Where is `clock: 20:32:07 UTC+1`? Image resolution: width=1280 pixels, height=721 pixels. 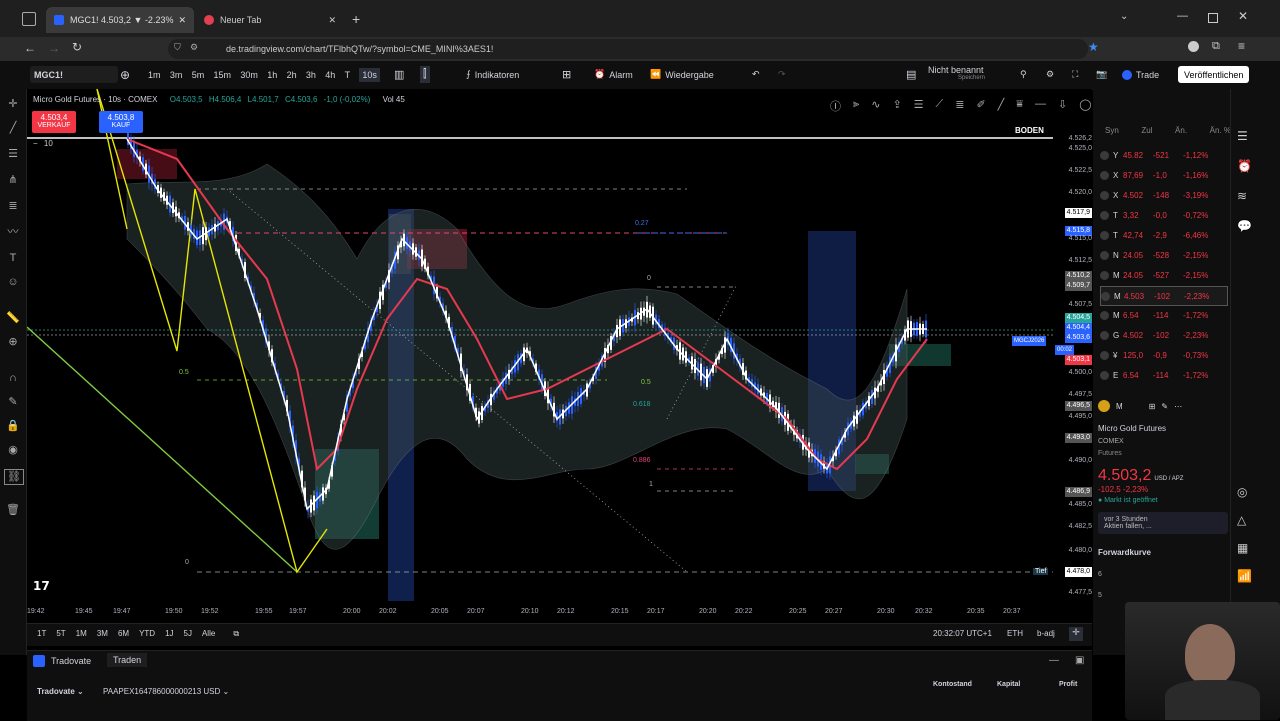 clock: 20:32:07 UTC+1 is located at coordinates (962, 633).